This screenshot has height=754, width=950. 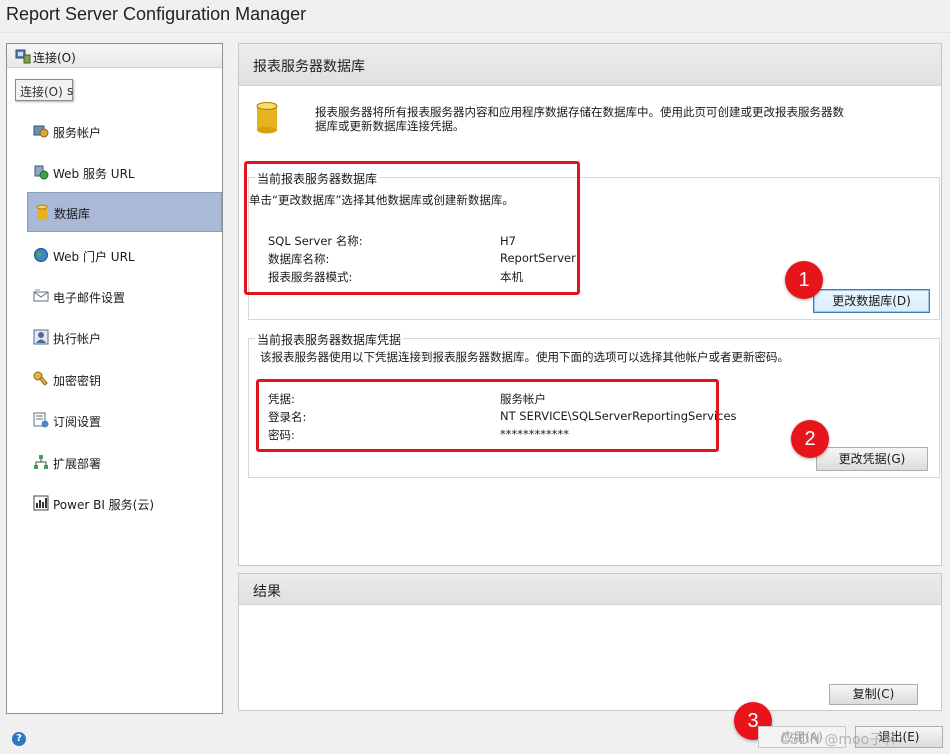 What do you see at coordinates (267, 118) in the screenshot?
I see `database-large-icon` at bounding box center [267, 118].